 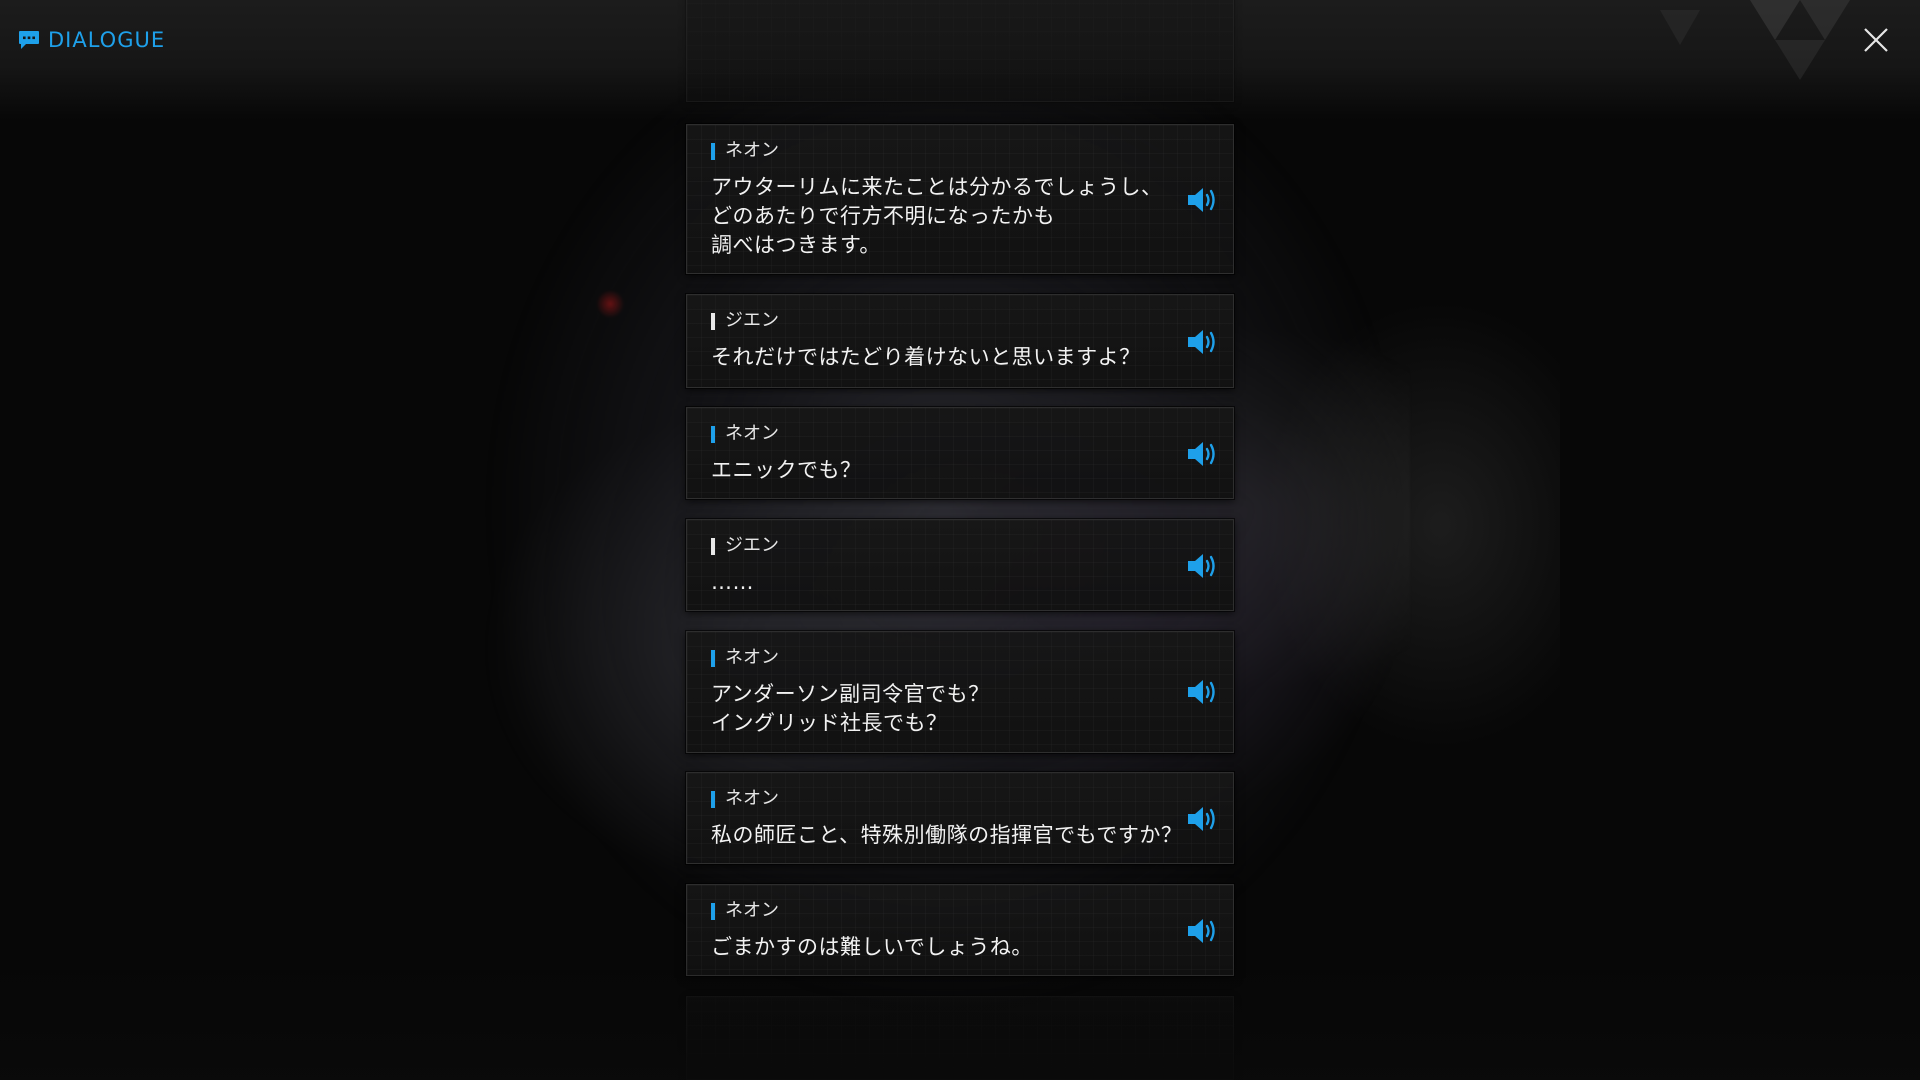 I want to click on page-title: DIALOGUE, so click(x=107, y=40).